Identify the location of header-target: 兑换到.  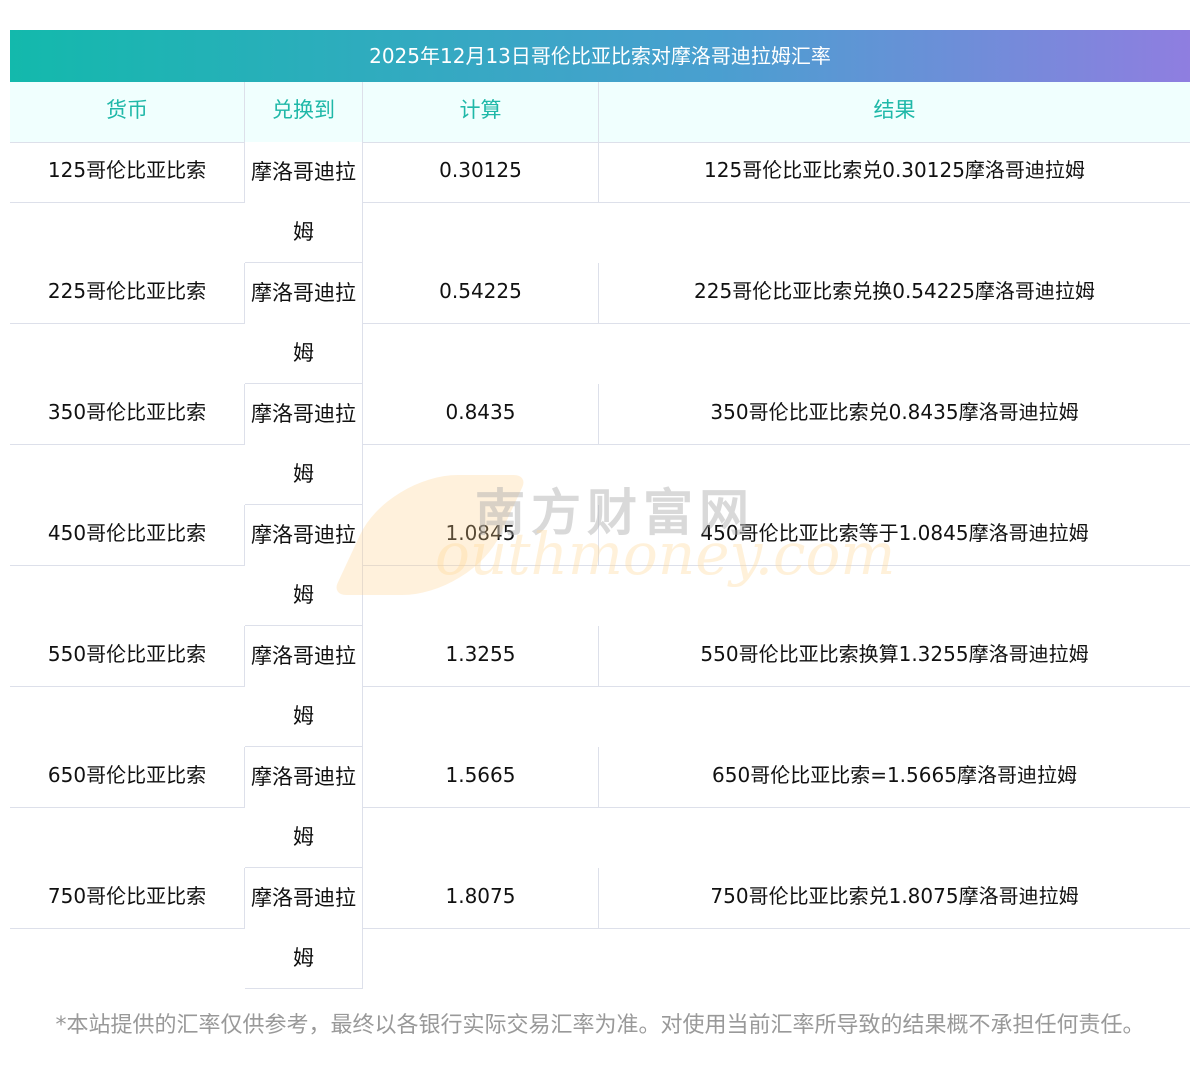
(304, 112).